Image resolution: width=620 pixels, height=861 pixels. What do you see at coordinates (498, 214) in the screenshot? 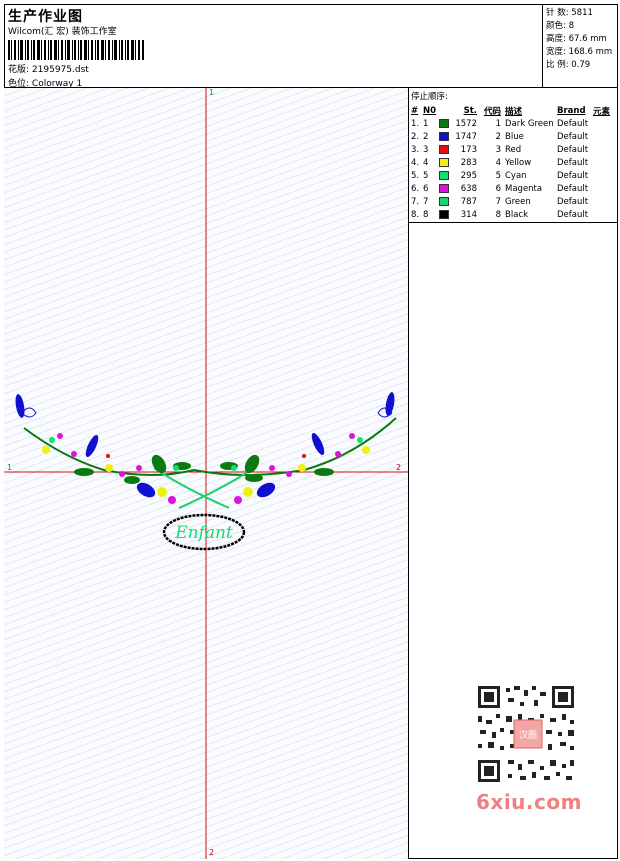
I see `row-code: 8` at bounding box center [498, 214].